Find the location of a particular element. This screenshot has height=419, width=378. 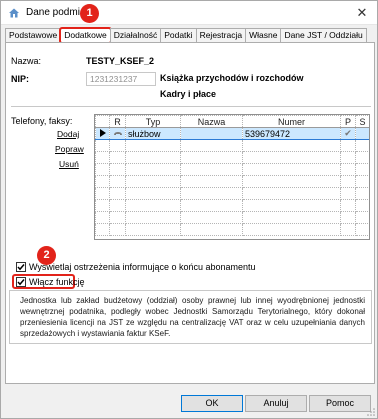

callout-badge-1: 1 is located at coordinates (89, 13).